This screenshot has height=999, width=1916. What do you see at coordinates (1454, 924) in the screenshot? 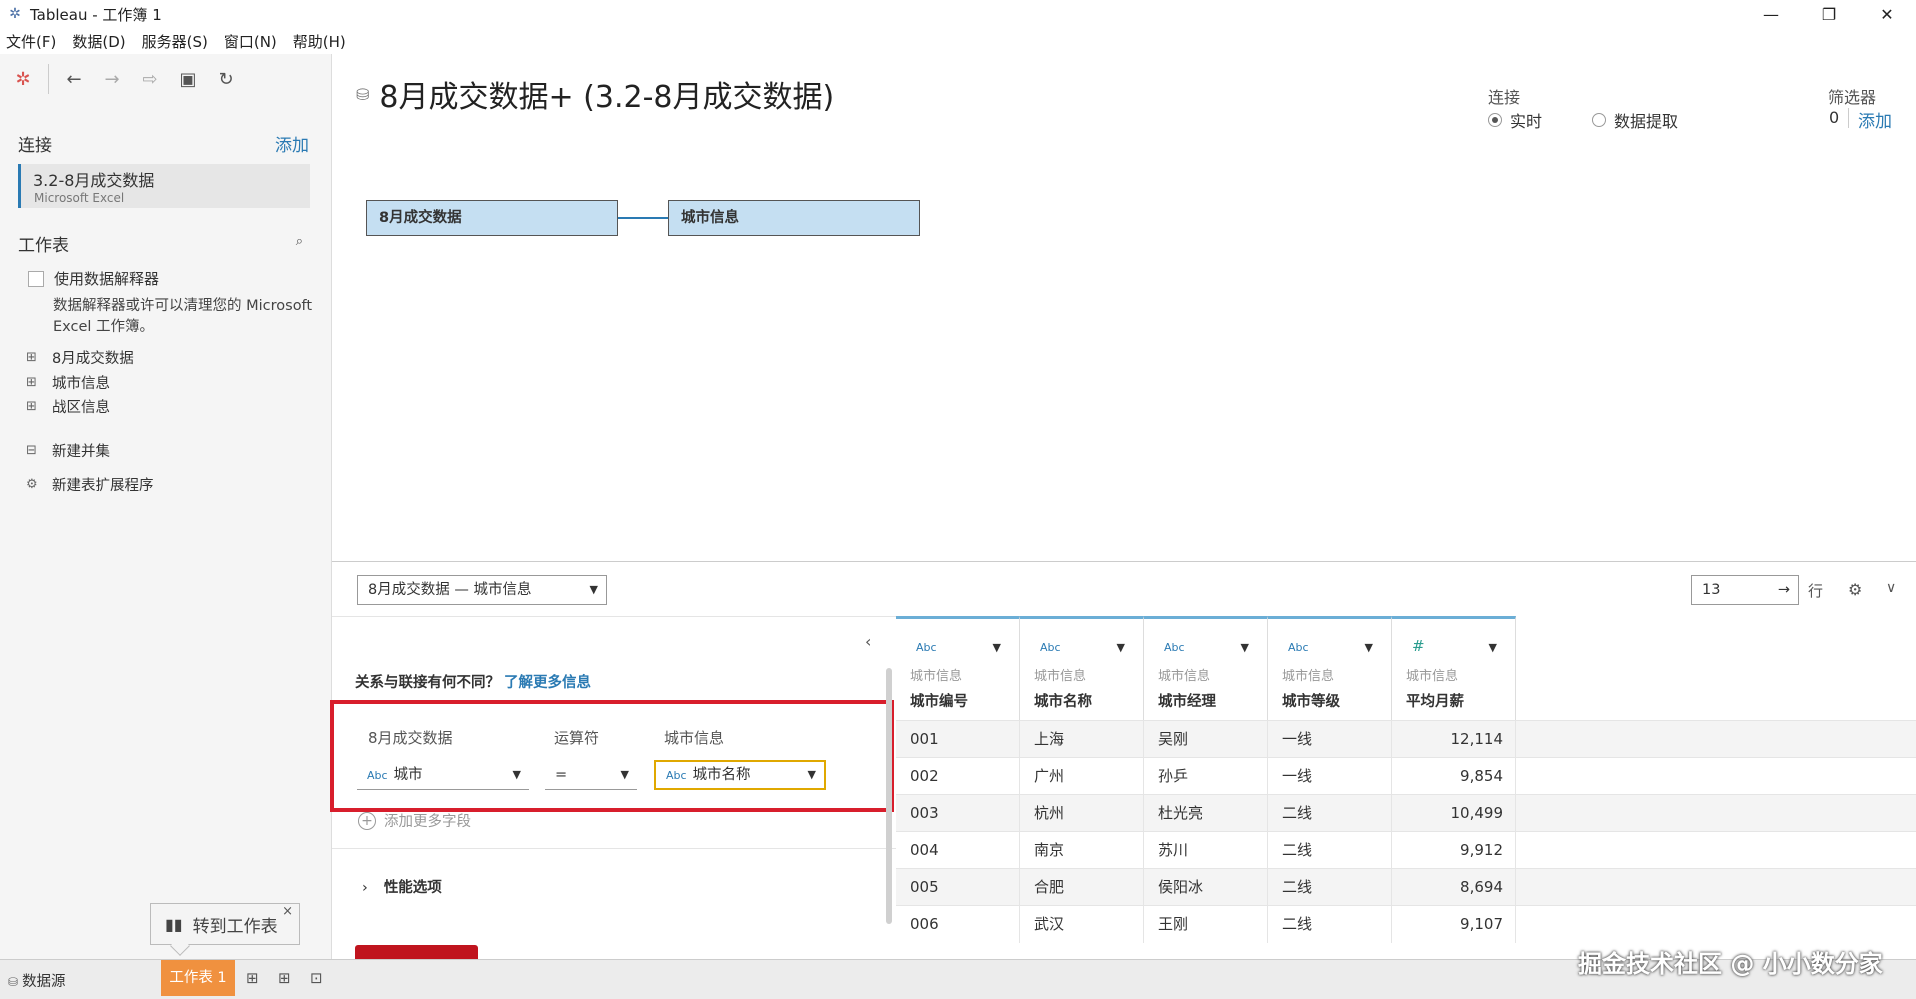
I see `table-cell: 9,107` at bounding box center [1454, 924].